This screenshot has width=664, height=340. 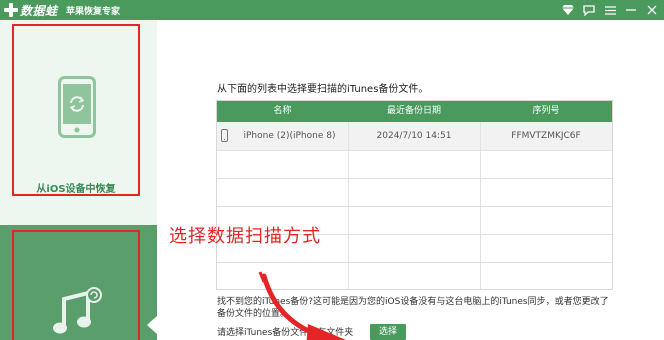 What do you see at coordinates (589, 10) in the screenshot?
I see `chat-icon` at bounding box center [589, 10].